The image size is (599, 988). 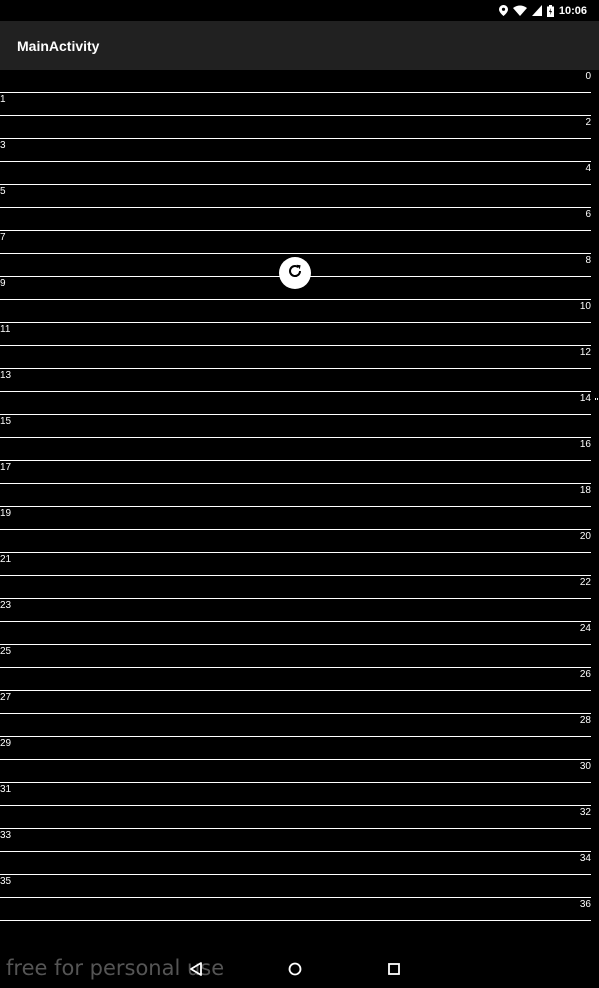 What do you see at coordinates (295, 81) in the screenshot?
I see `list-item: 0` at bounding box center [295, 81].